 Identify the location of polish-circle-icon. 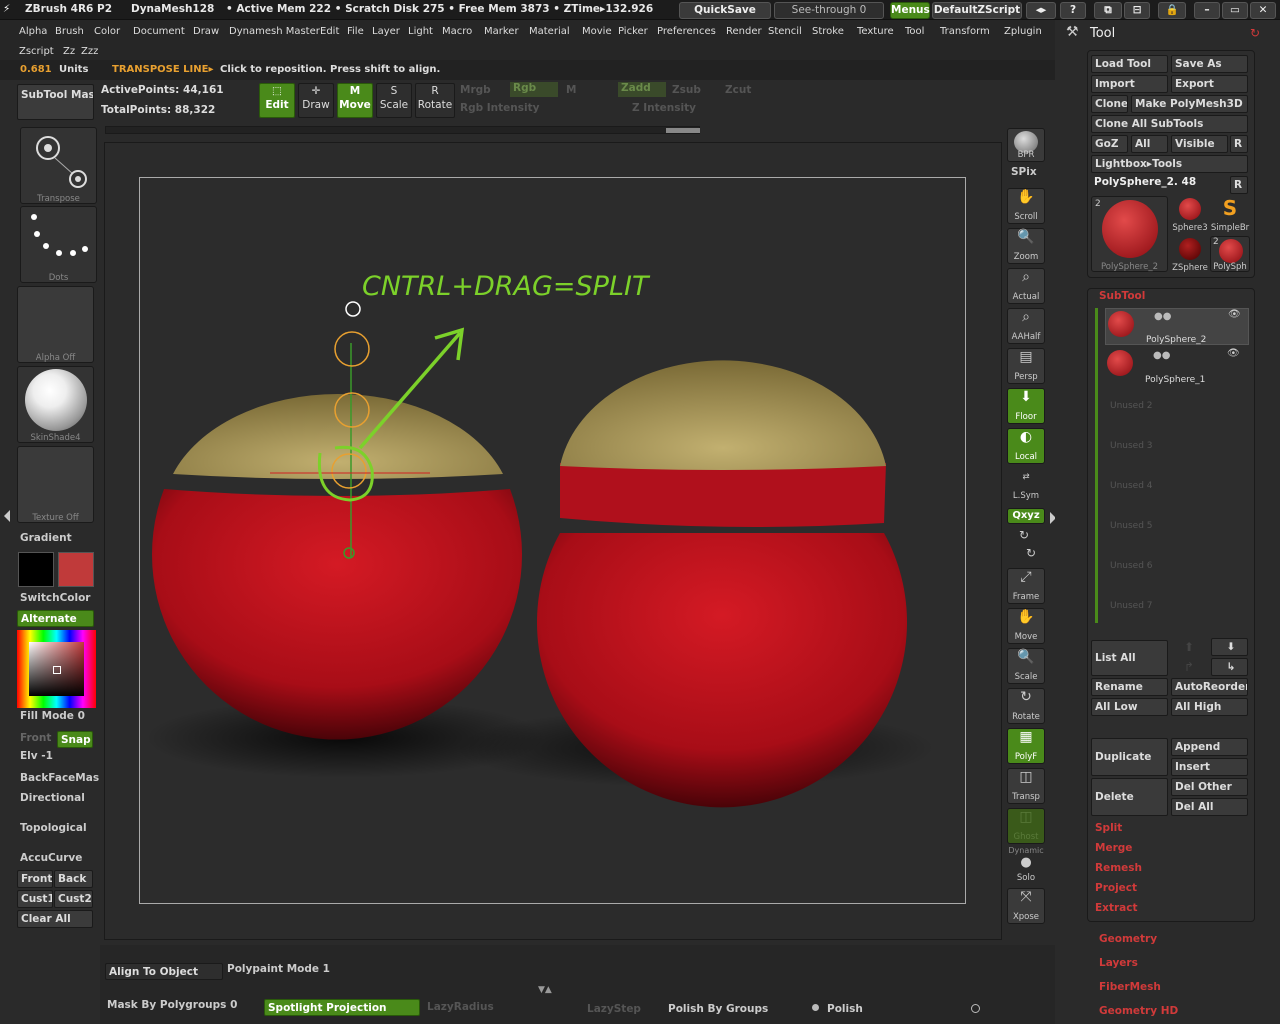
(975, 1008).